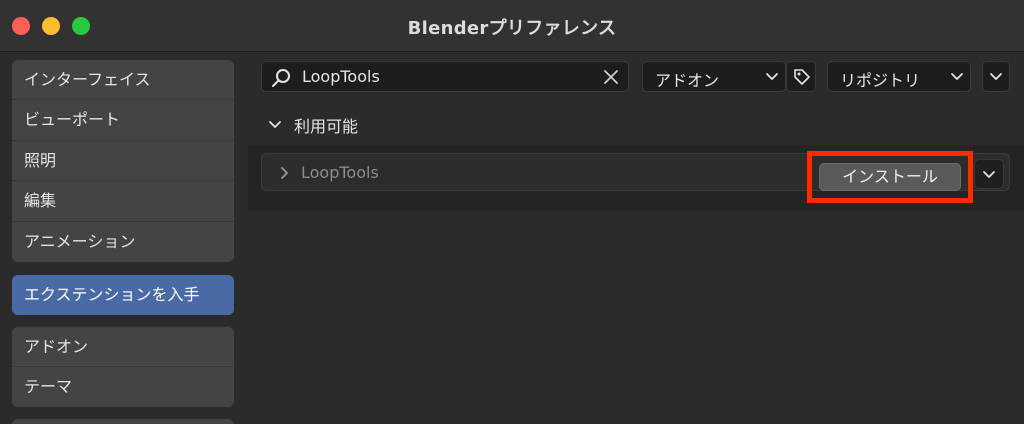 Image resolution: width=1024 pixels, height=424 pixels. I want to click on sidebar-group-addons: アドオン テーマ, so click(123, 367).